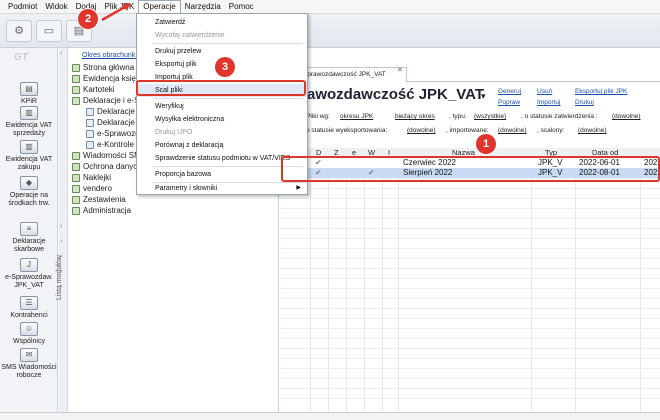 Image resolution: width=660 pixels, height=420 pixels. What do you see at coordinates (222, 145) in the screenshot?
I see `menu-item-compare-declaration: Porównaj z deklaracją` at bounding box center [222, 145].